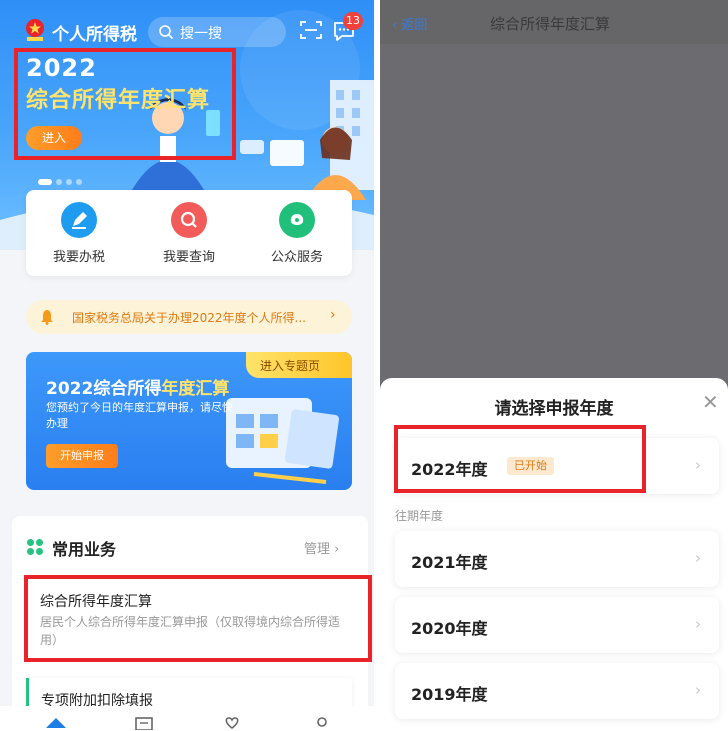 Image resolution: width=728 pixels, height=731 pixels. I want to click on grid-icon, so click(35, 547).